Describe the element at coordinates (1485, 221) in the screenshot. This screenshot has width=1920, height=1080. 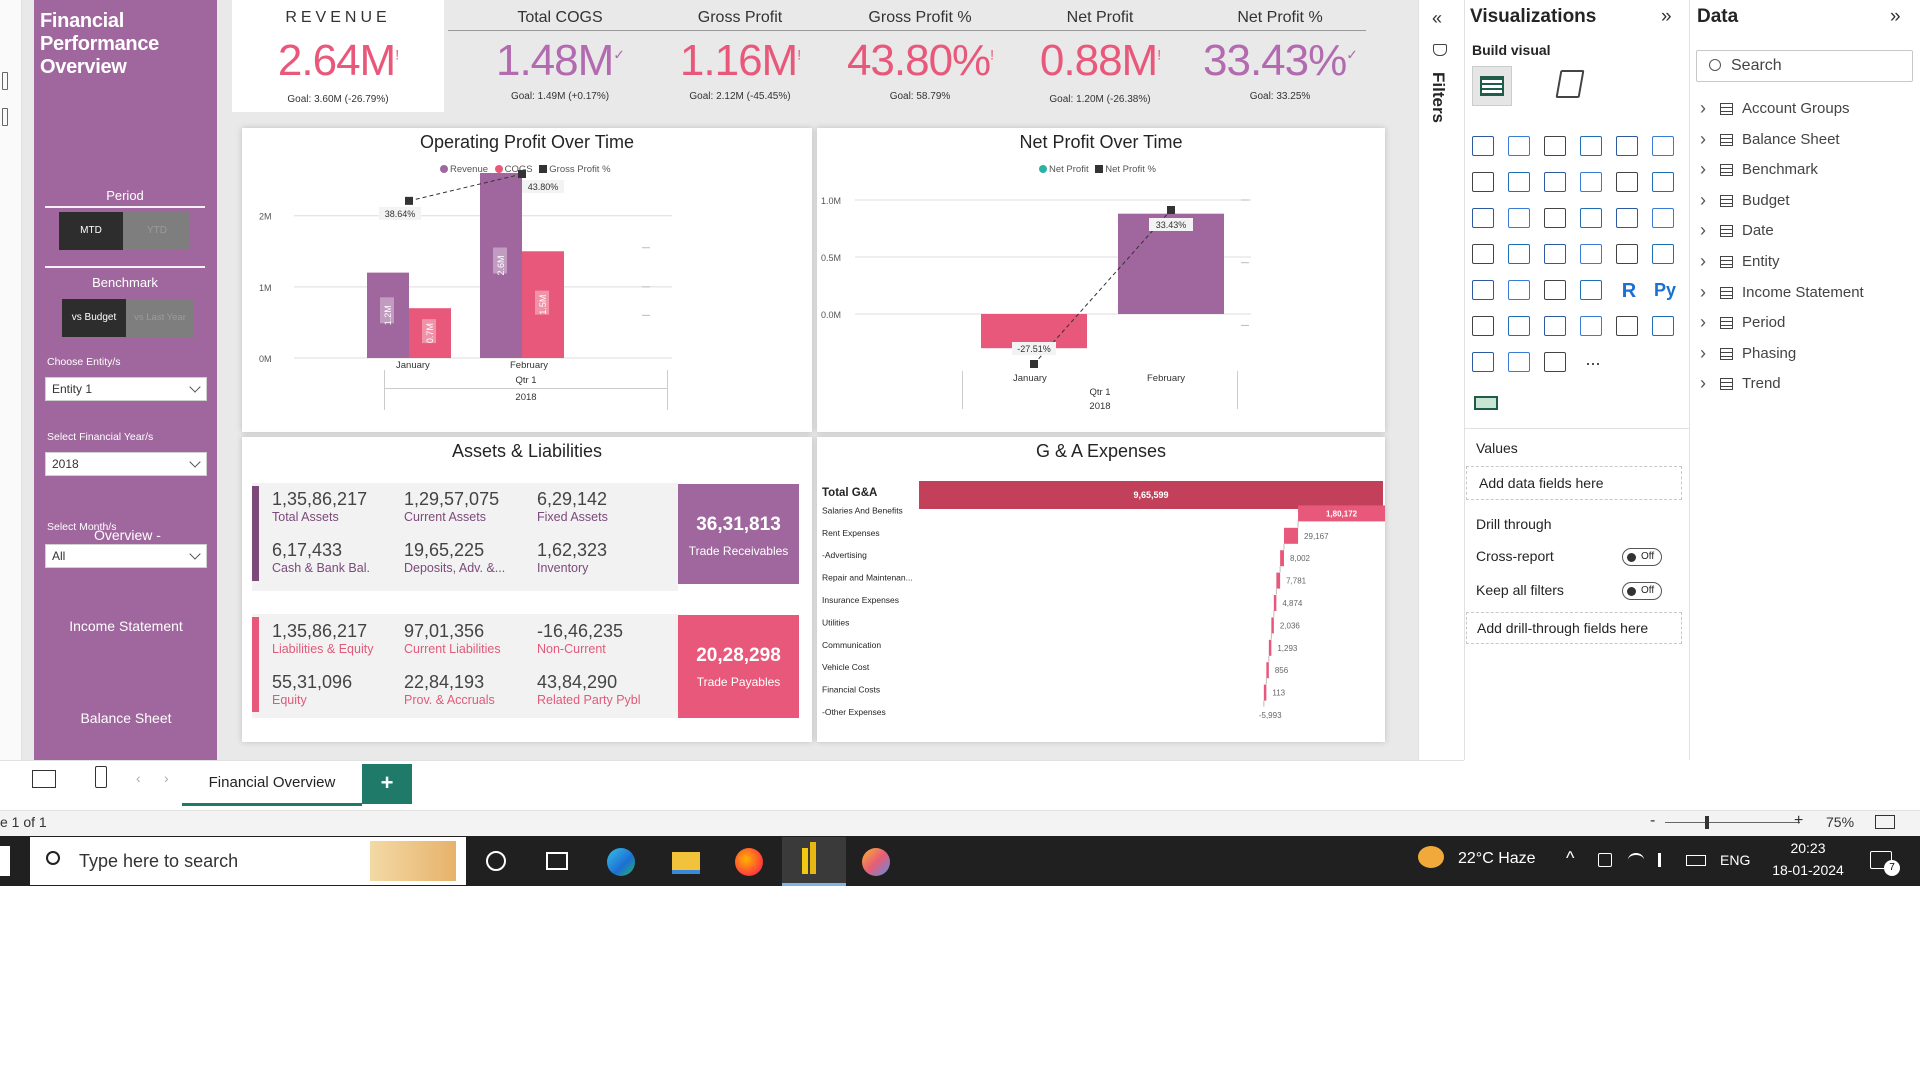
I see `waterfall-chart-icon` at that location.